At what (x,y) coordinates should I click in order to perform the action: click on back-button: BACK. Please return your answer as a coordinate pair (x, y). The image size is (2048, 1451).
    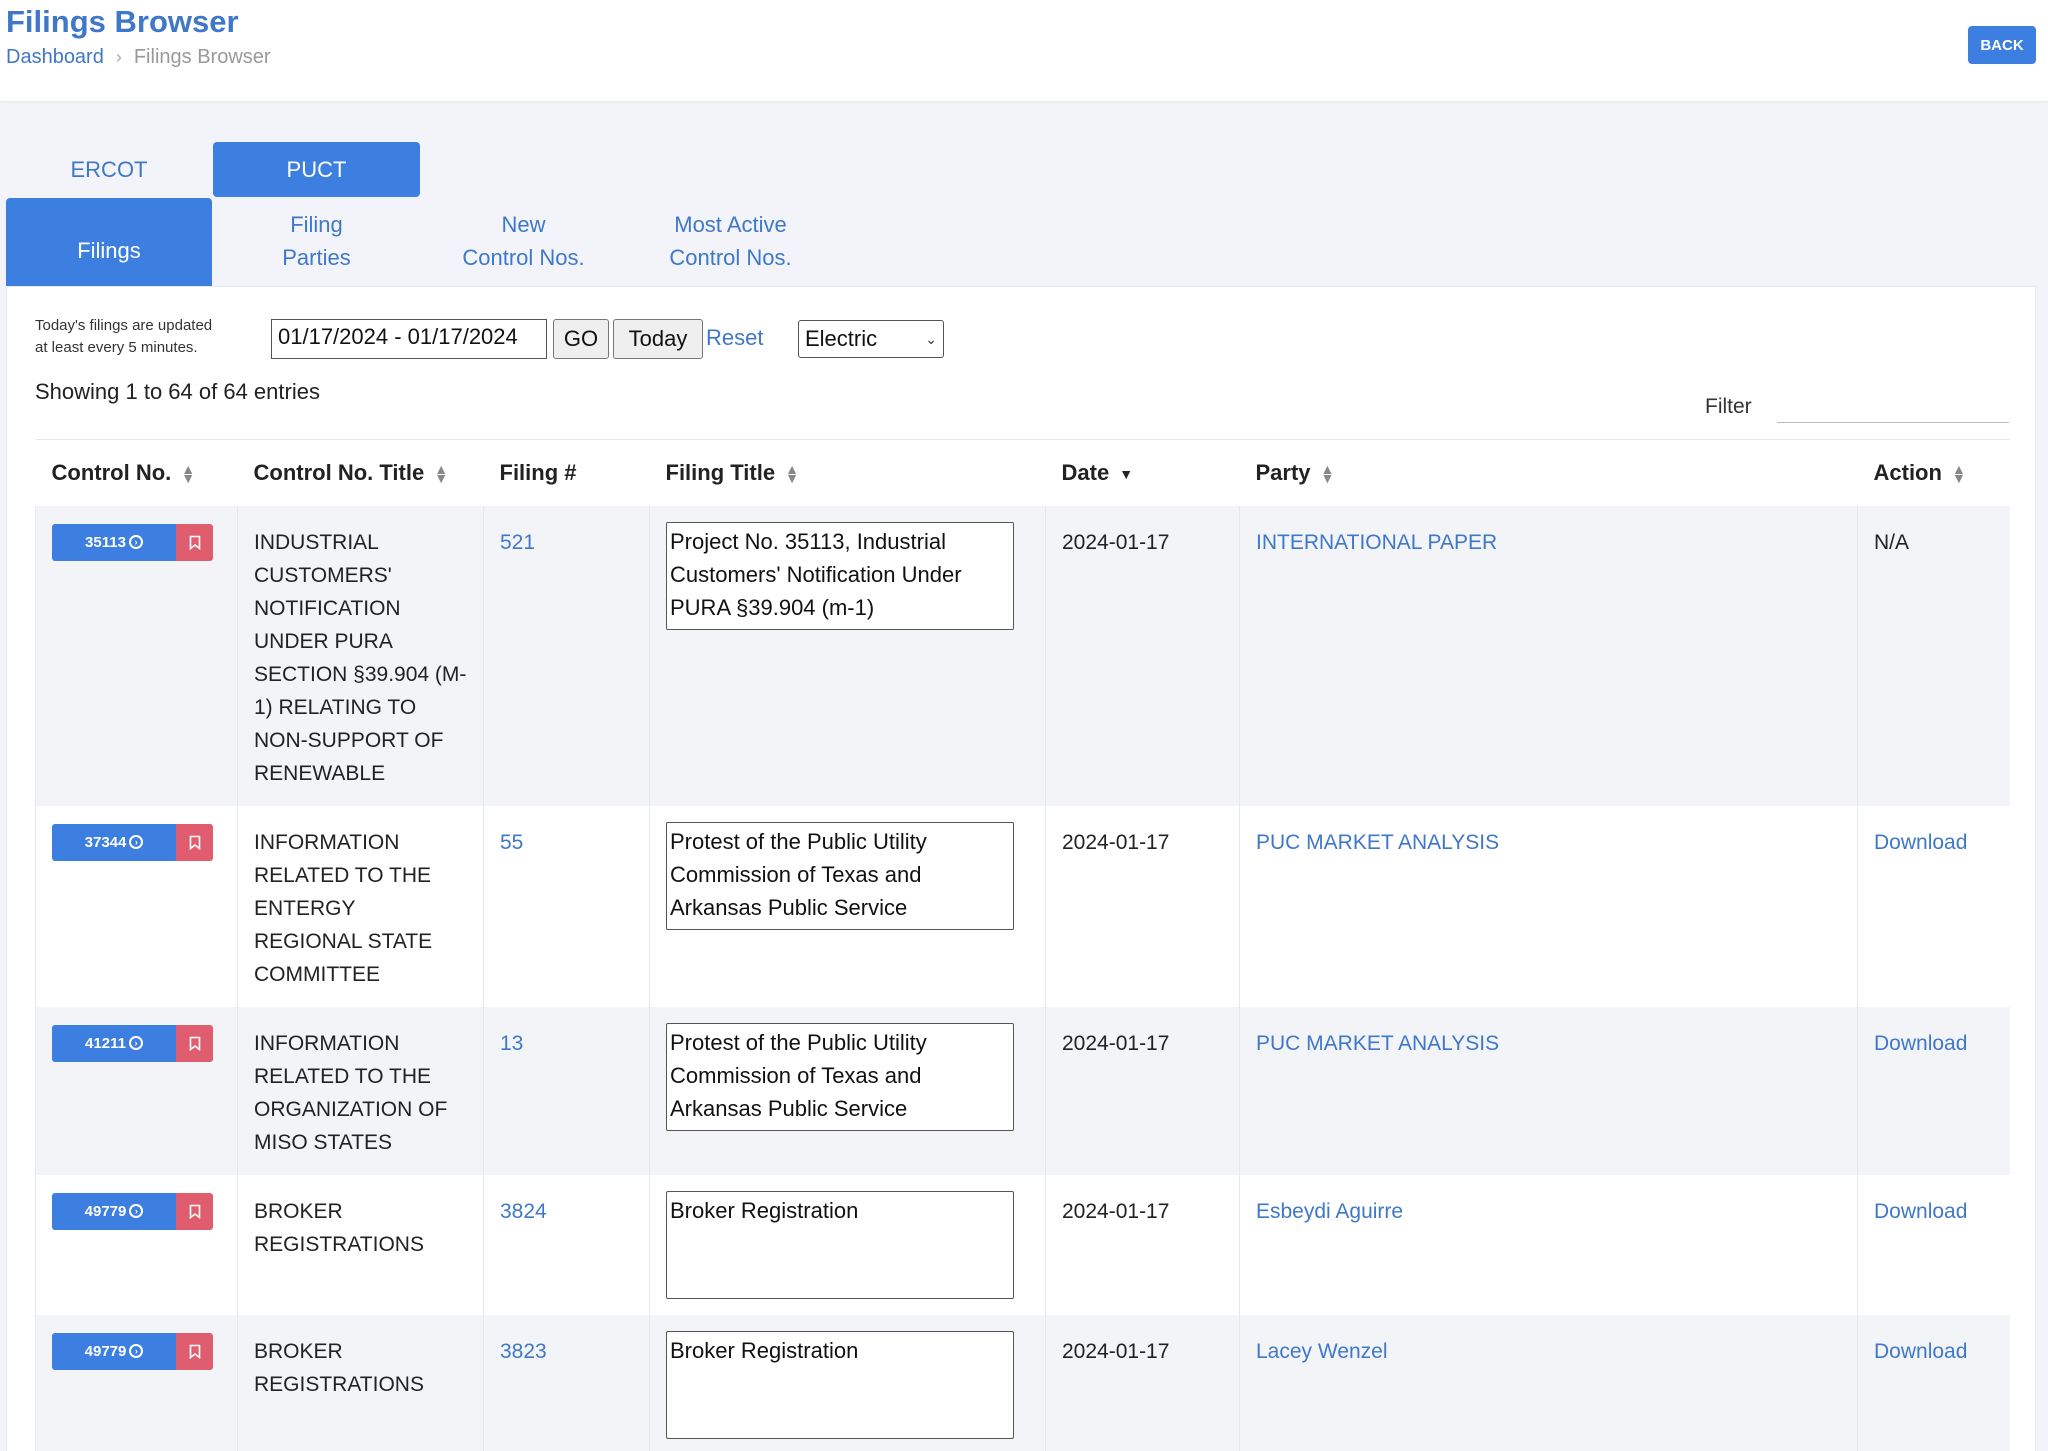
    Looking at the image, I should click on (2002, 45).